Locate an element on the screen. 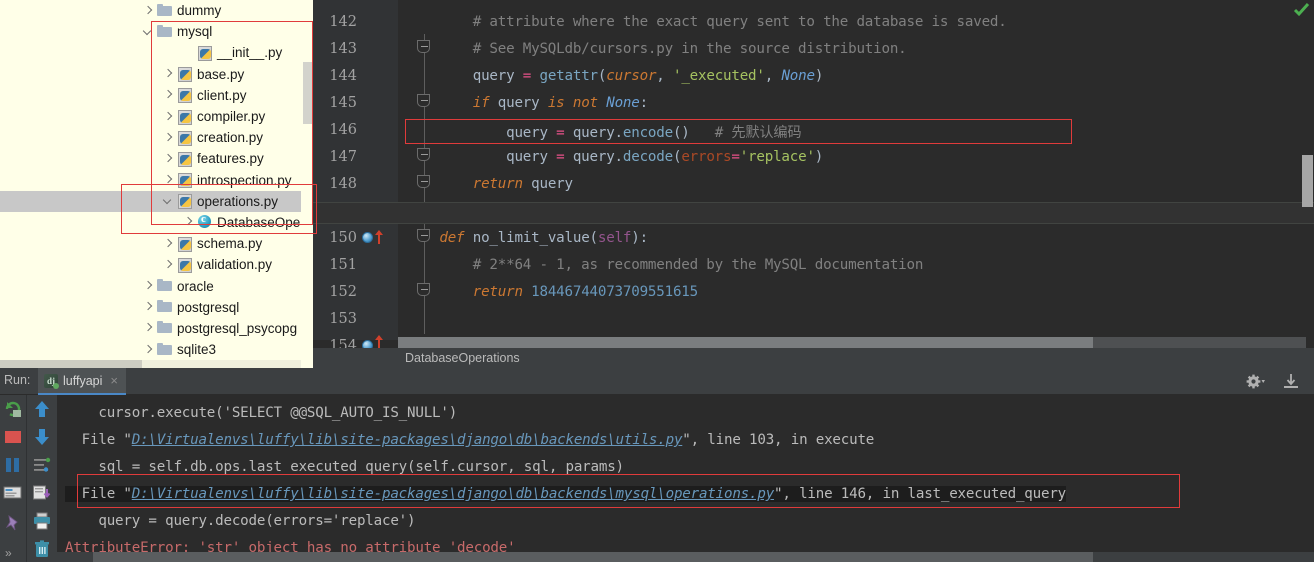  scroll-end-icon is located at coordinates (42, 493).